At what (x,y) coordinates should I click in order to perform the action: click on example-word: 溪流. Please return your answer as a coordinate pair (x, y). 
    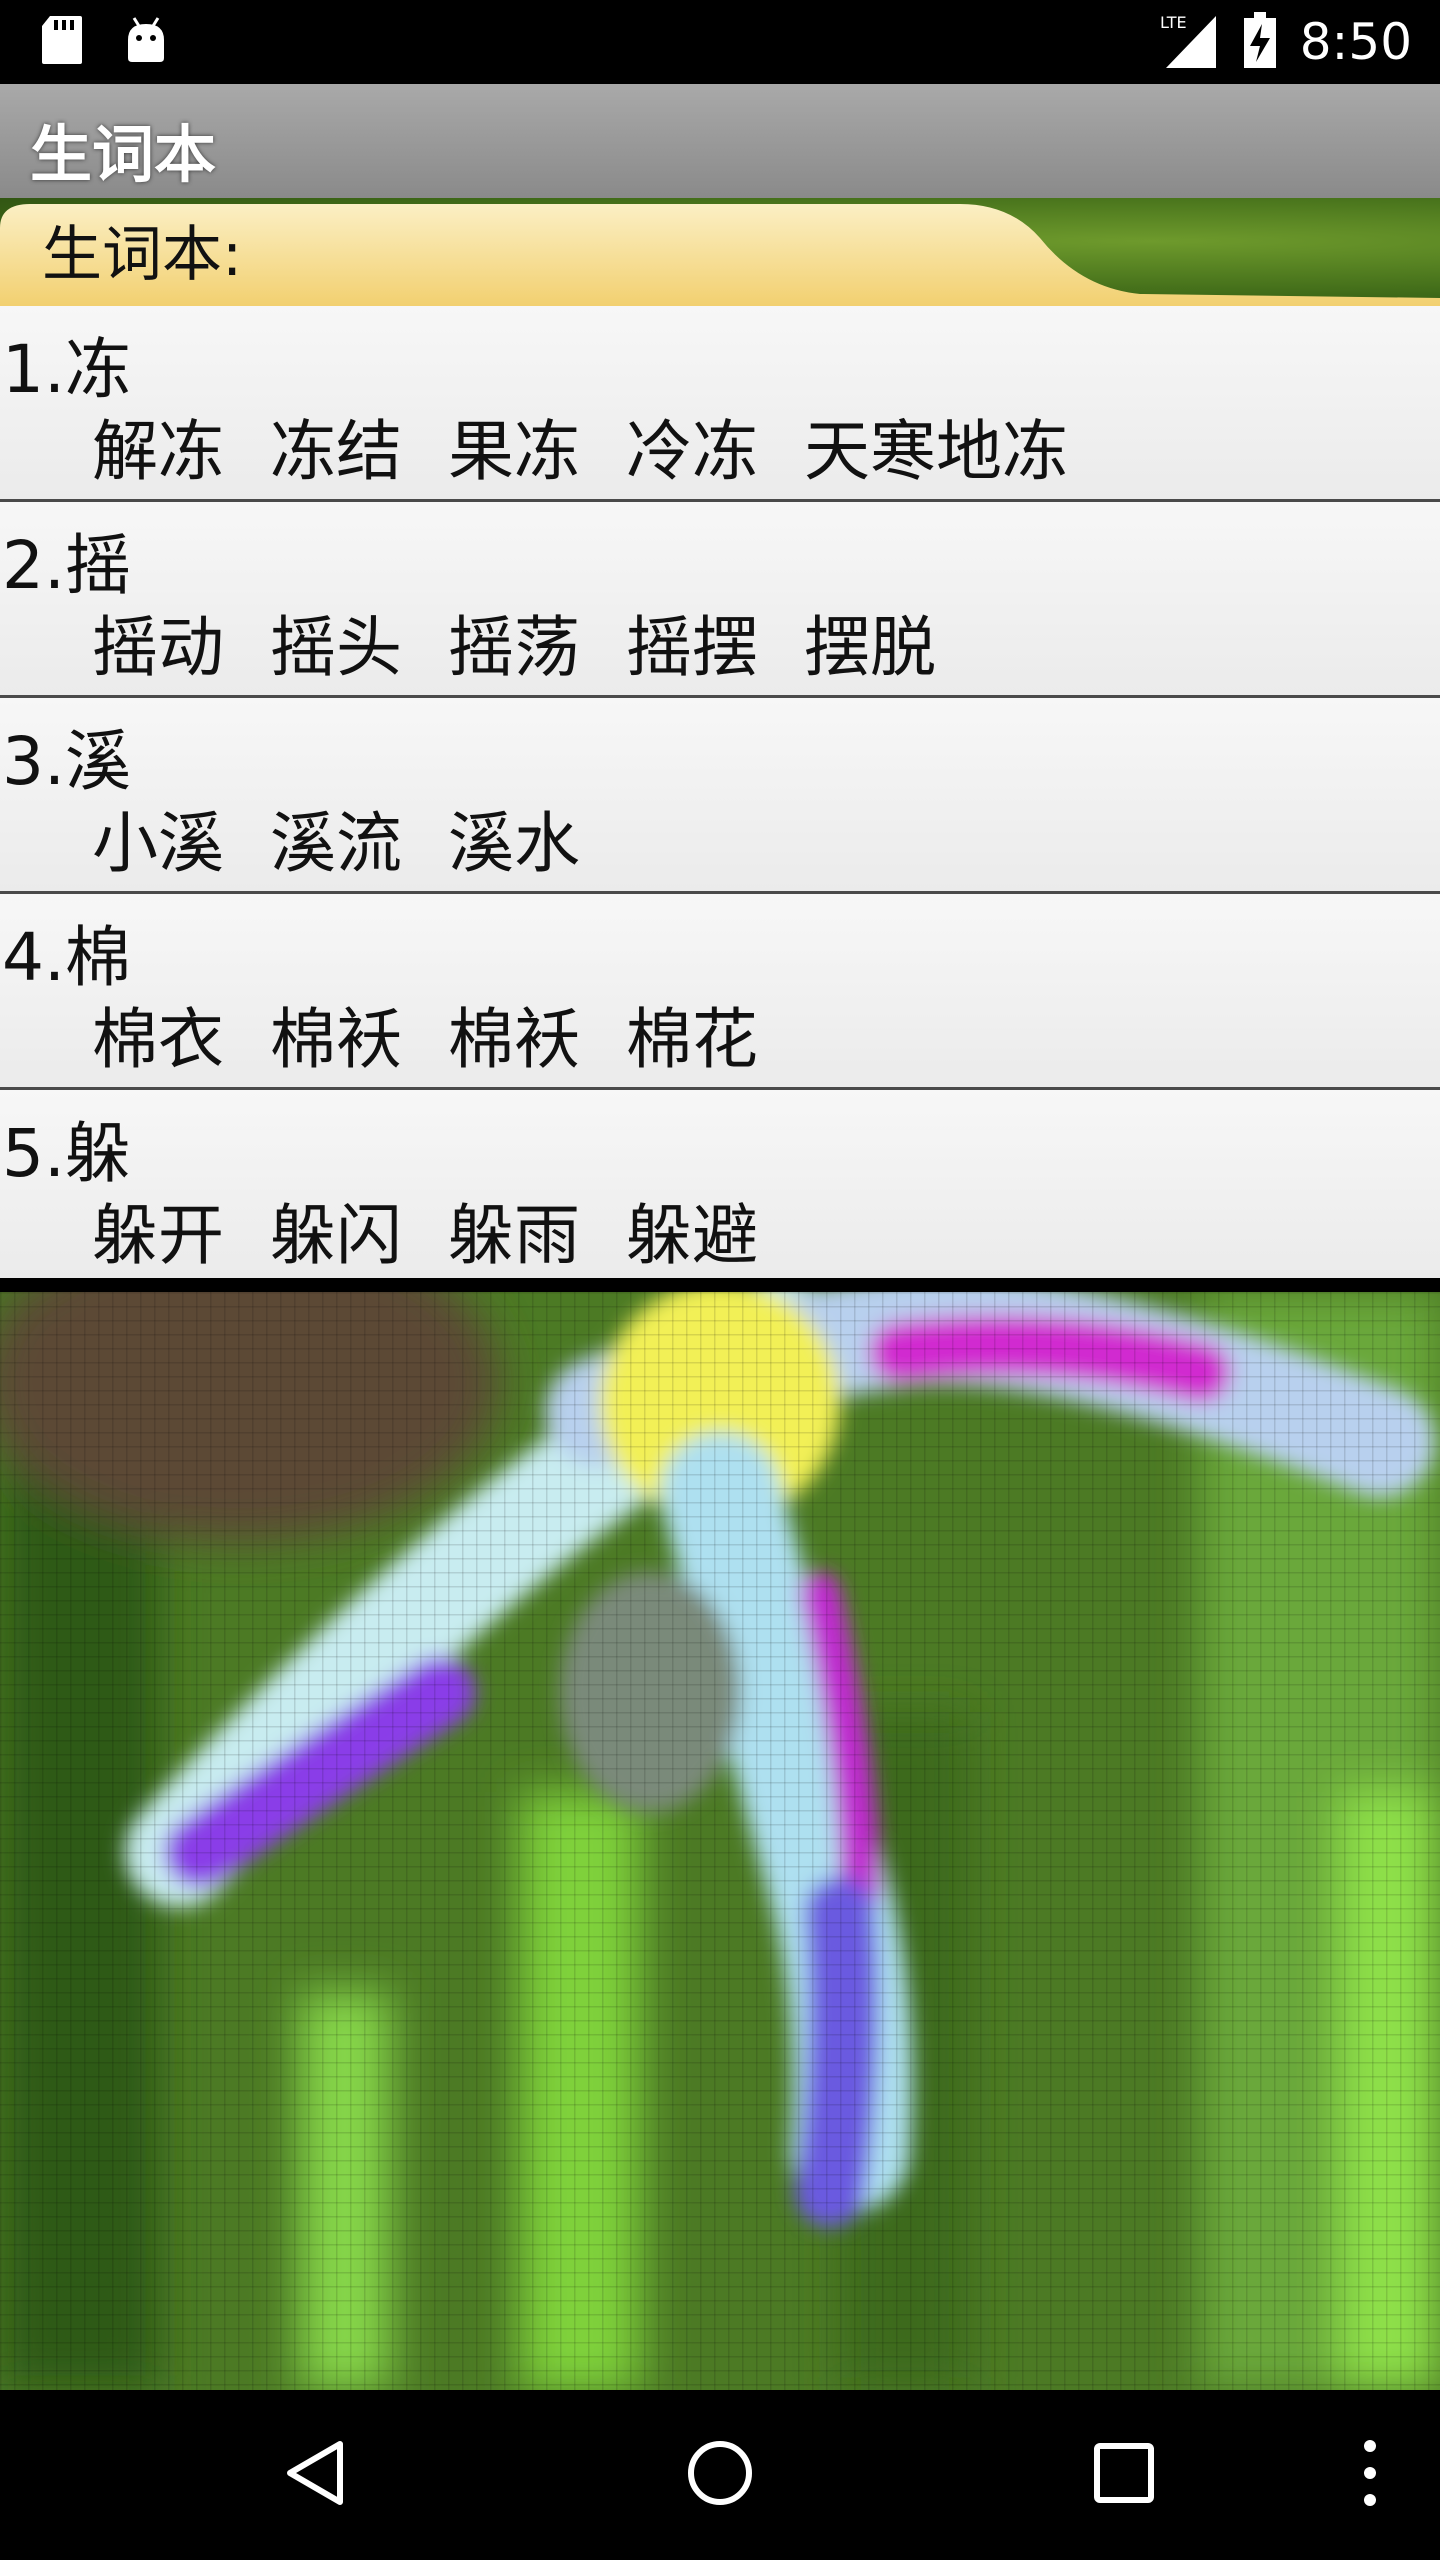
    Looking at the image, I should click on (336, 843).